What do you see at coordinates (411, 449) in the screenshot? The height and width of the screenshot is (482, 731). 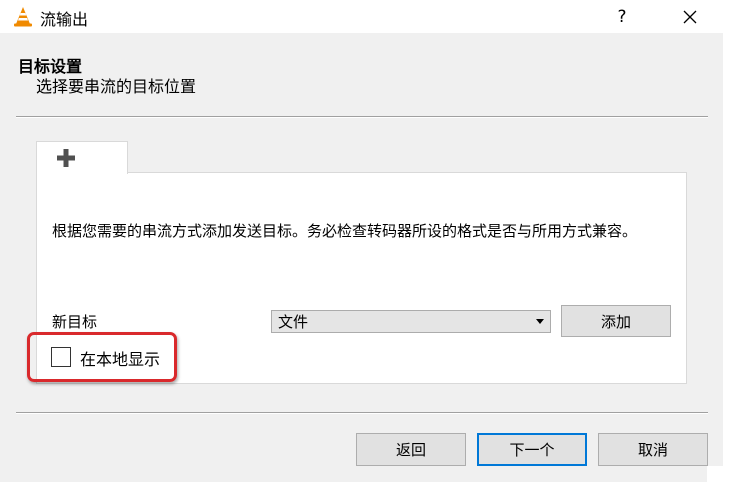 I see `back-button: 返回` at bounding box center [411, 449].